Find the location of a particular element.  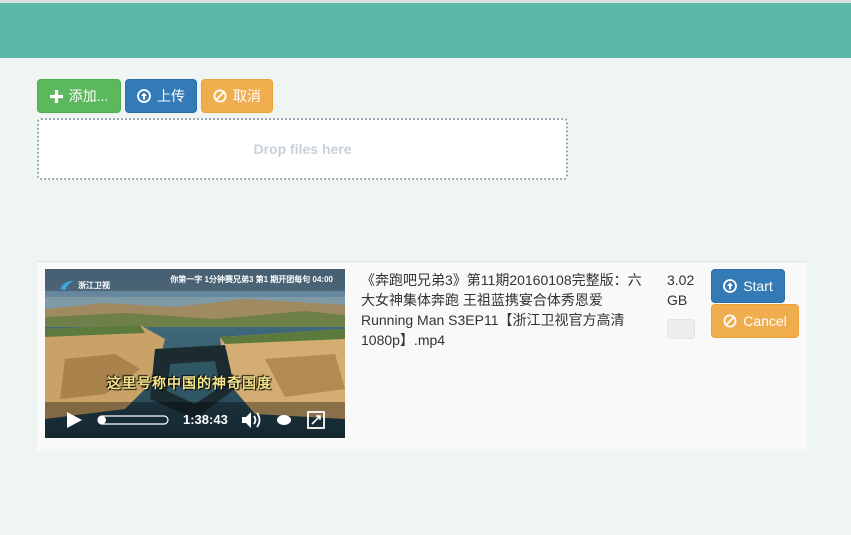

volume-icon is located at coordinates (253, 420).